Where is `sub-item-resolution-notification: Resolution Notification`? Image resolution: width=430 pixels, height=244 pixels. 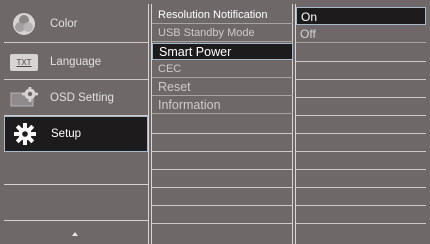
sub-item-resolution-notification: Resolution Notification is located at coordinates (222, 15).